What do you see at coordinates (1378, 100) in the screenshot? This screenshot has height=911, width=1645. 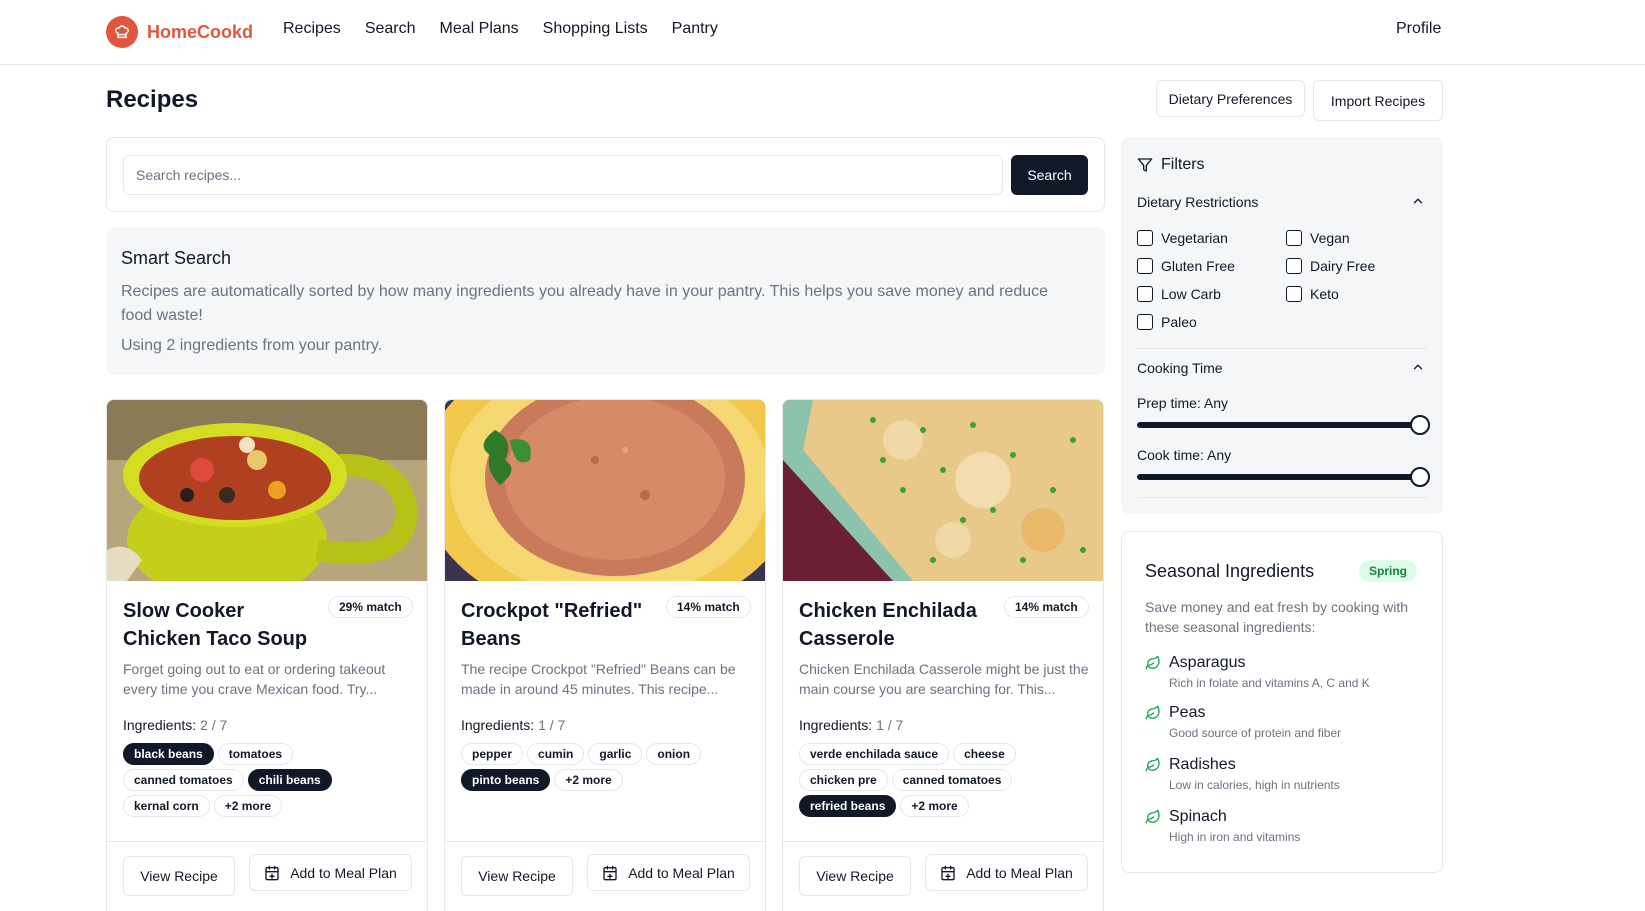 I see `import-recipes-button: Import Recipes` at bounding box center [1378, 100].